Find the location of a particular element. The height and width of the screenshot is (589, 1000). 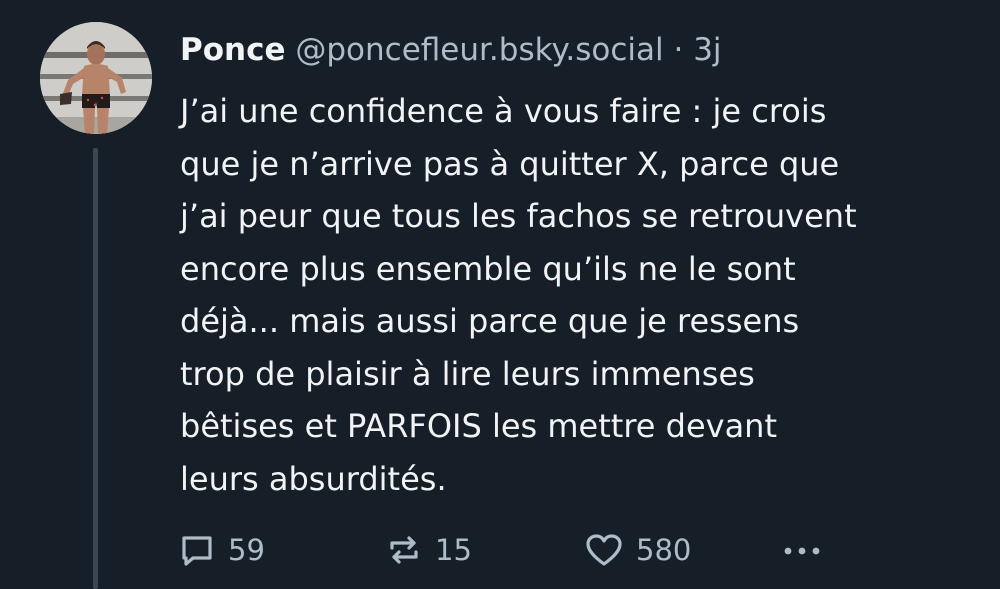

reply-bubble-icon is located at coordinates (197, 550).